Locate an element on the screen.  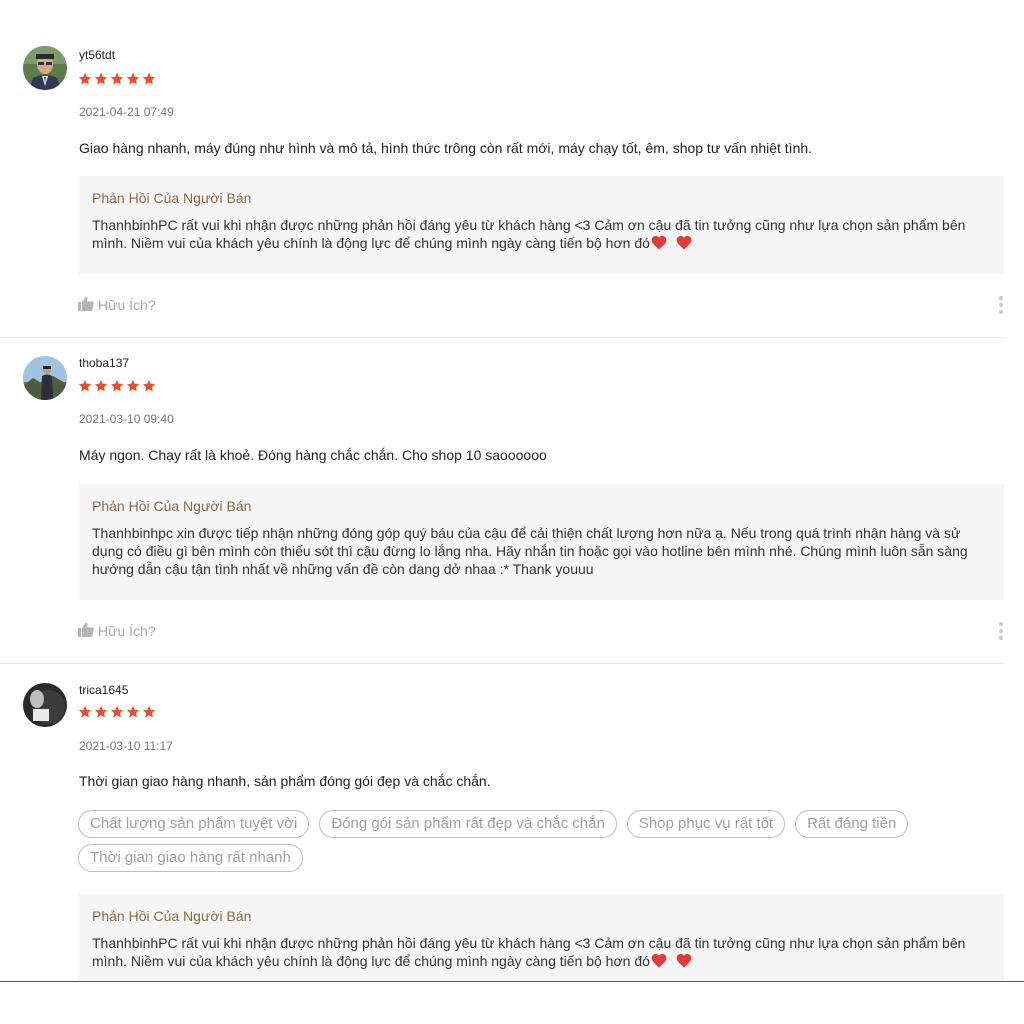
review-username: thoba137 is located at coordinates (104, 363).